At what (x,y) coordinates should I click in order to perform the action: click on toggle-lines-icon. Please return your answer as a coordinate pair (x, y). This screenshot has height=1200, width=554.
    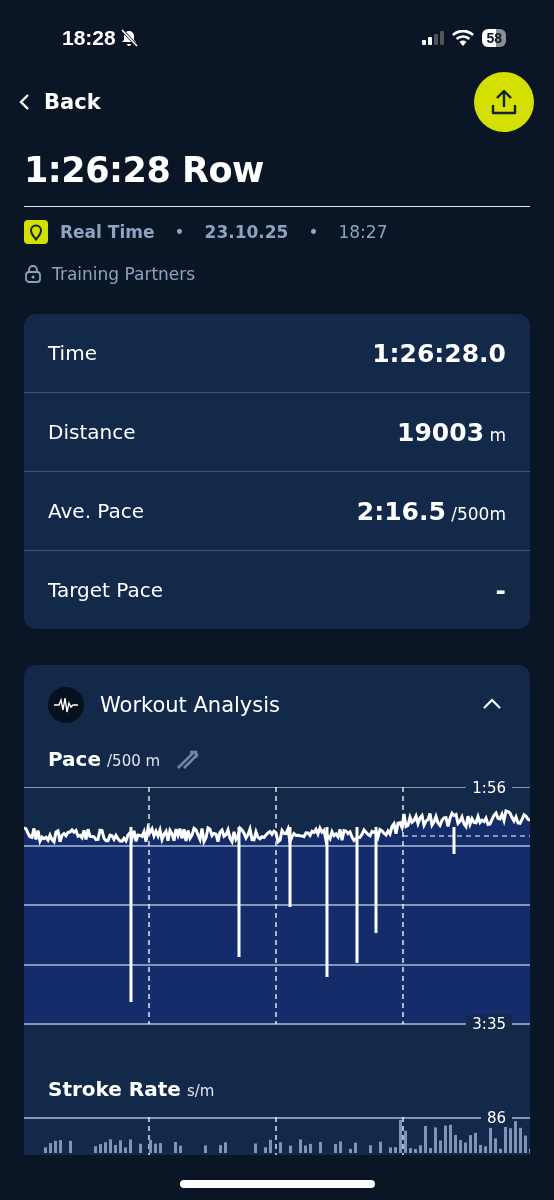
    Looking at the image, I should click on (188, 759).